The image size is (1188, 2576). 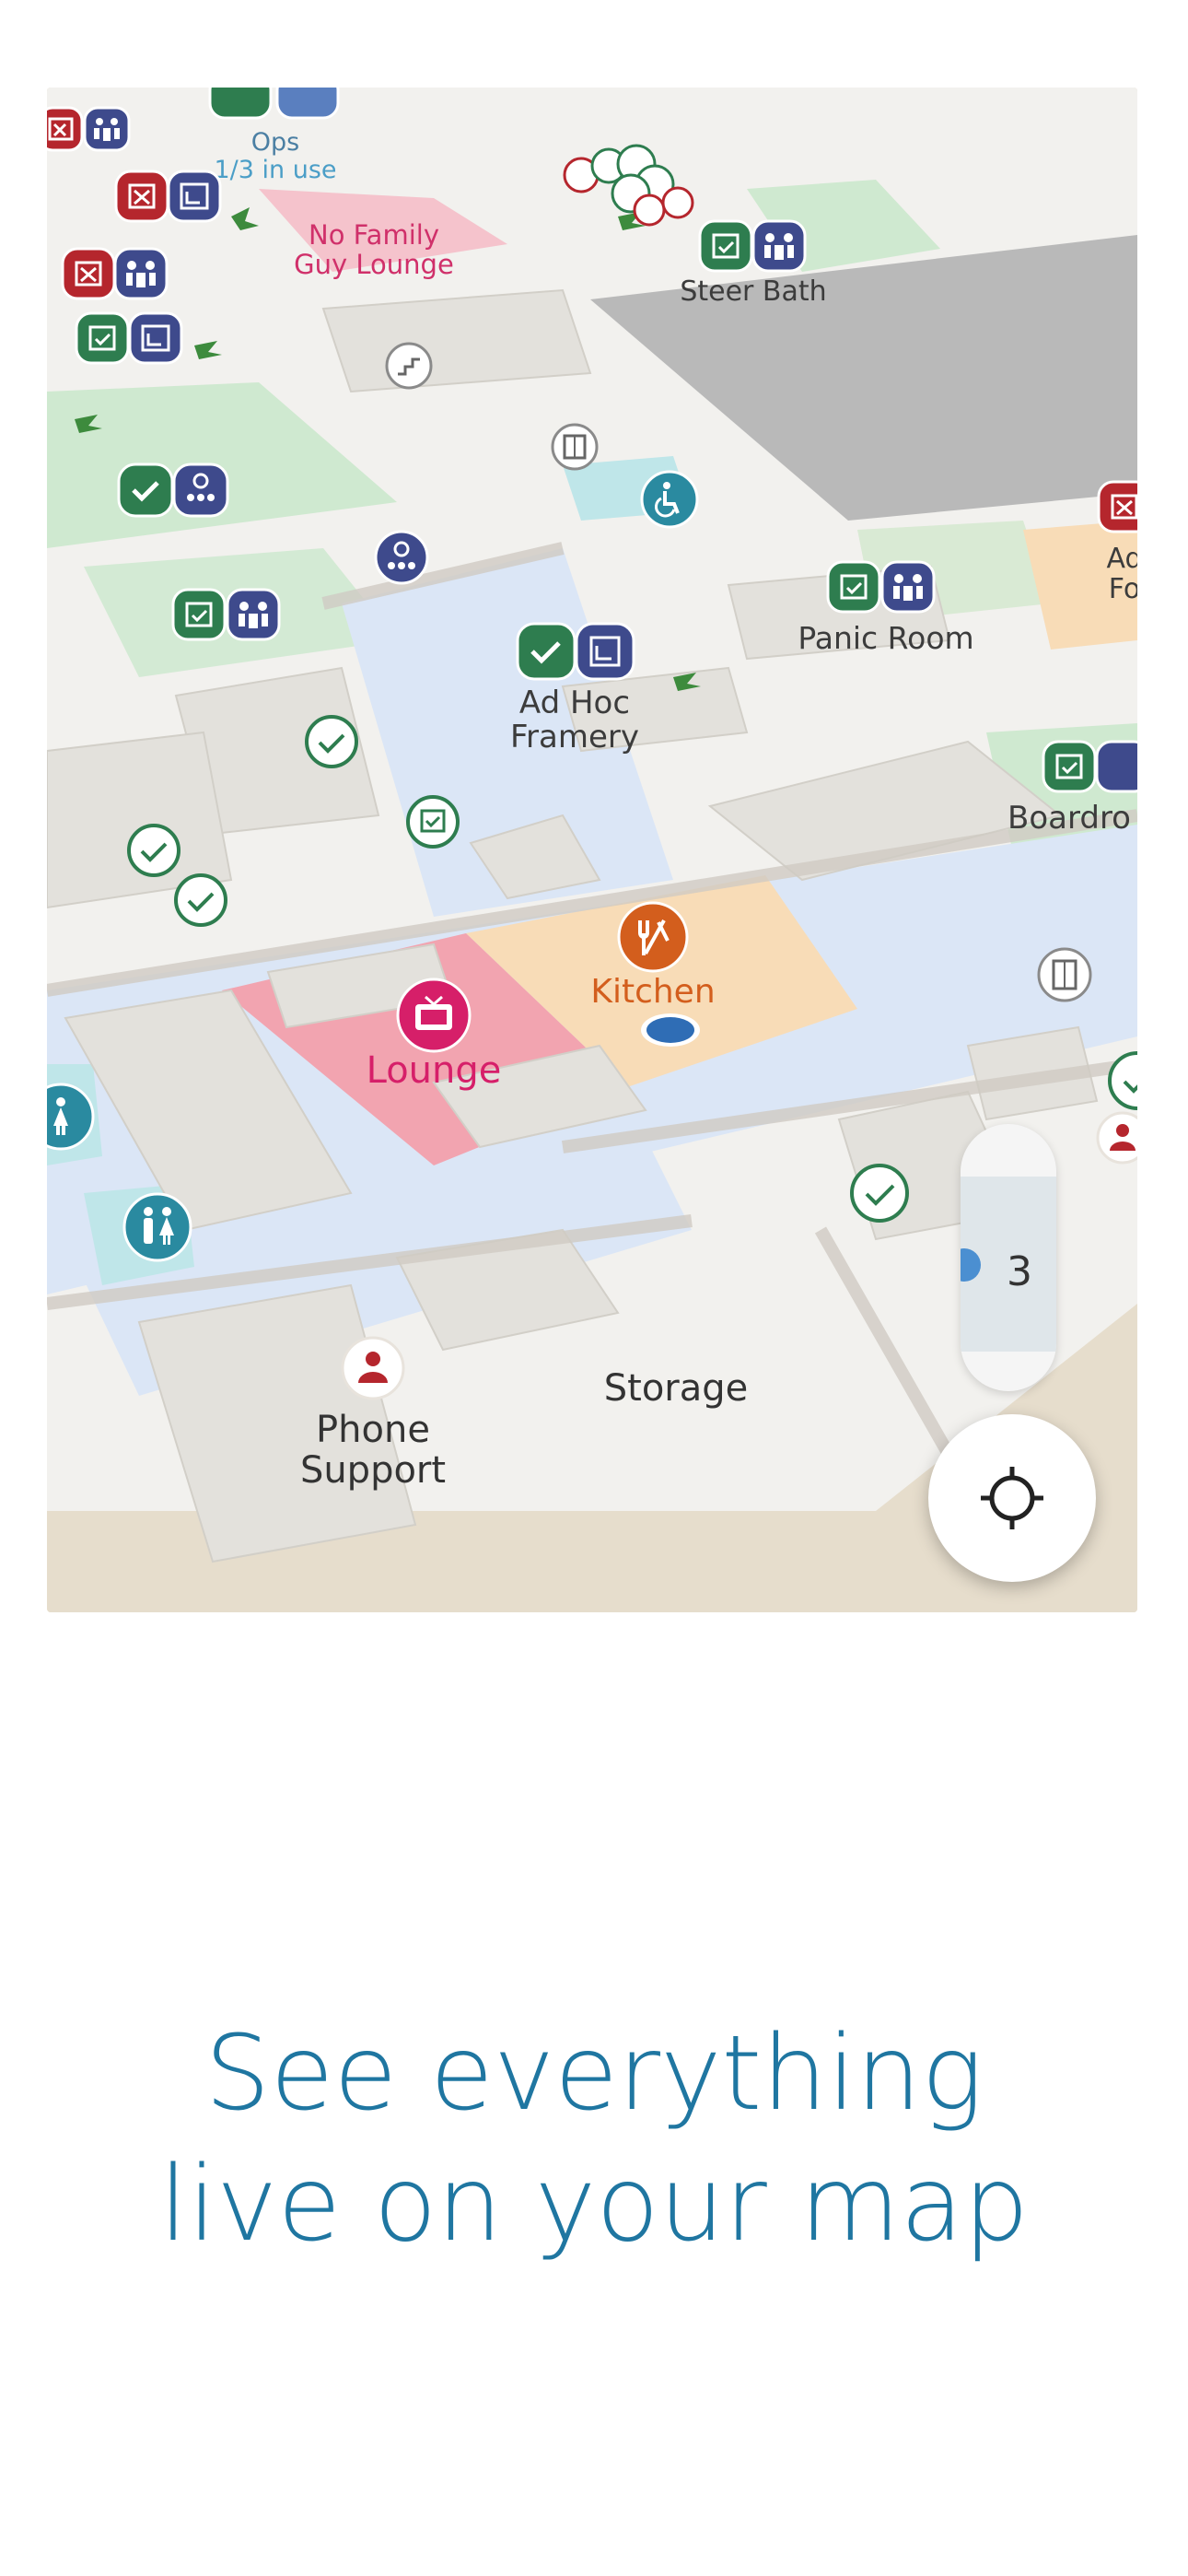 What do you see at coordinates (409, 366) in the screenshot?
I see `stairs-icon` at bounding box center [409, 366].